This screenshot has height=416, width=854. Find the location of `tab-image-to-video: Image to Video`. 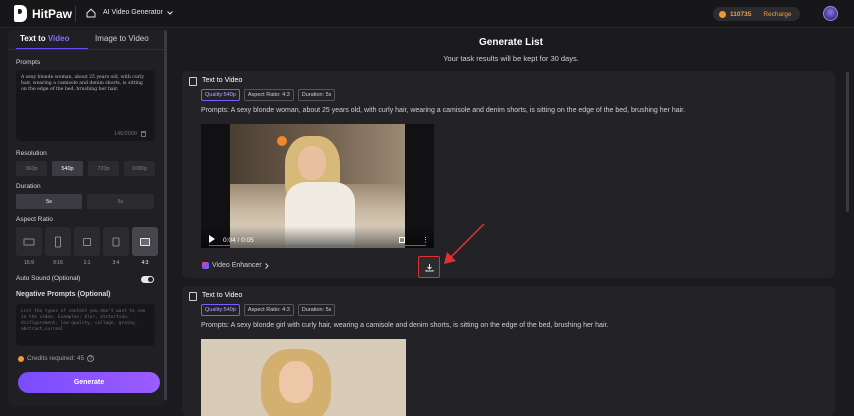

tab-image-to-video: Image to Video is located at coordinates (122, 38).